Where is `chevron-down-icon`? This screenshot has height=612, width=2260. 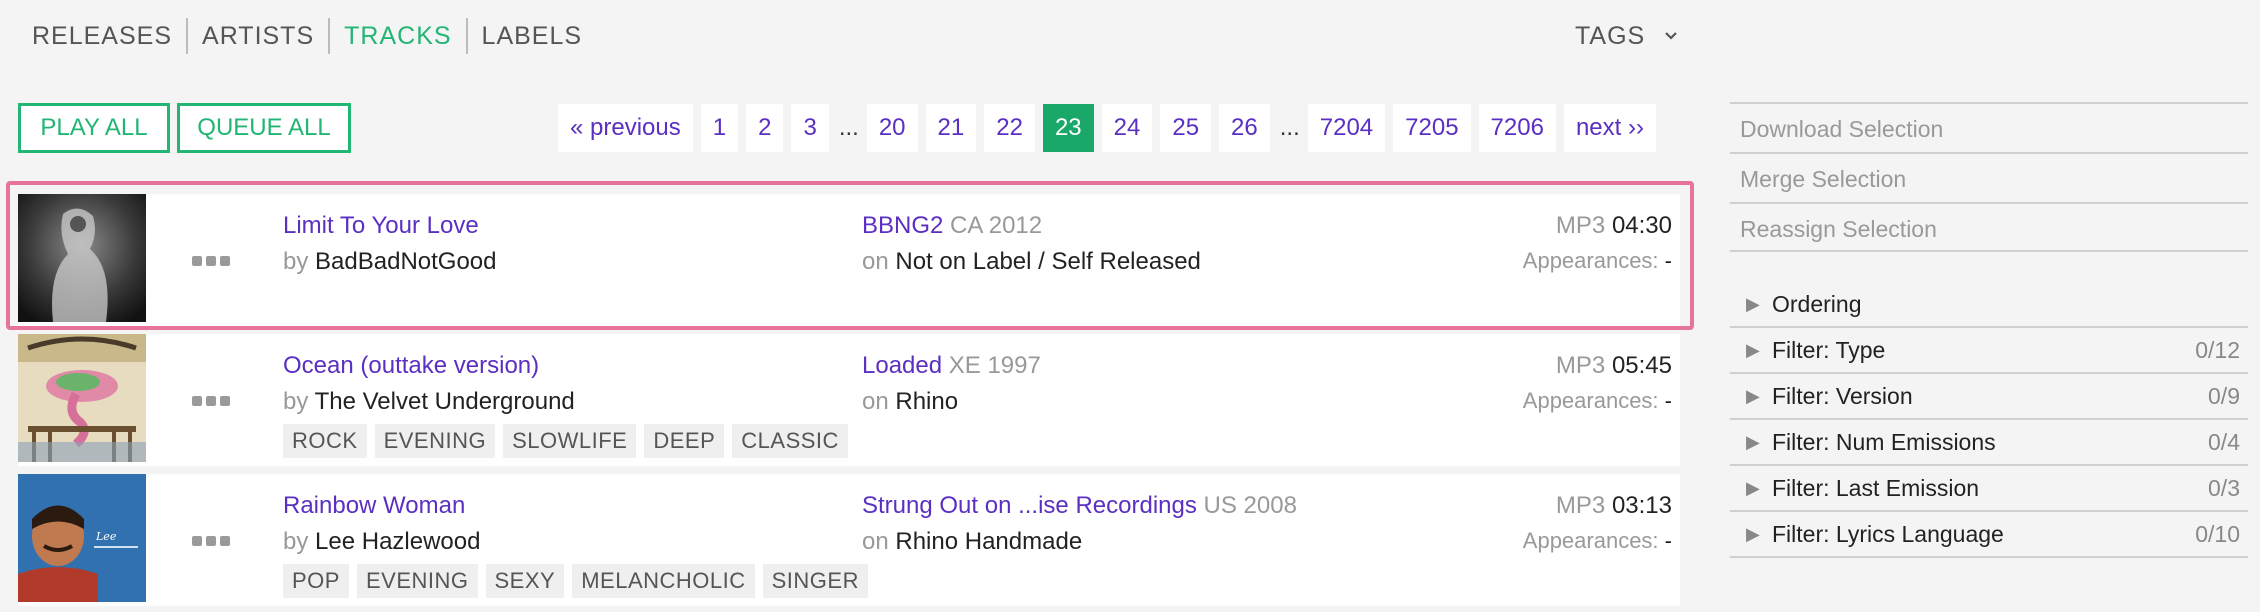
chevron-down-icon is located at coordinates (1671, 36).